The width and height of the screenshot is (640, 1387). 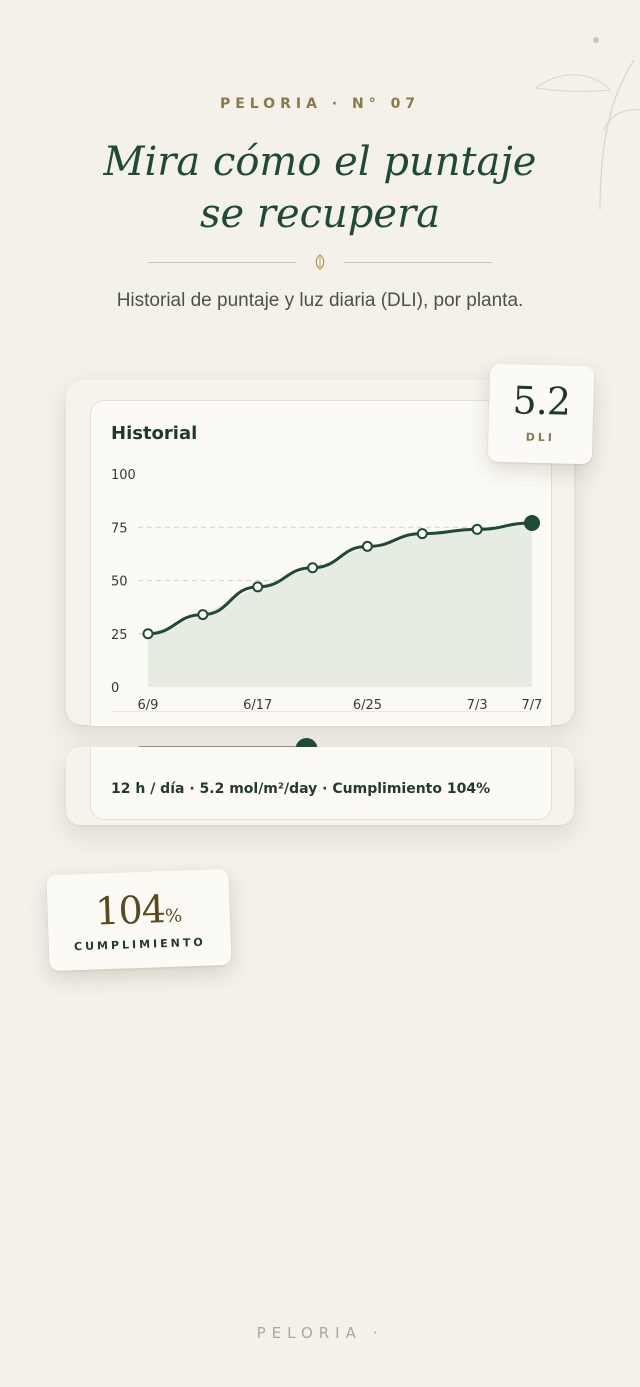 I want to click on y-tick-label: 50, so click(x=119, y=582).